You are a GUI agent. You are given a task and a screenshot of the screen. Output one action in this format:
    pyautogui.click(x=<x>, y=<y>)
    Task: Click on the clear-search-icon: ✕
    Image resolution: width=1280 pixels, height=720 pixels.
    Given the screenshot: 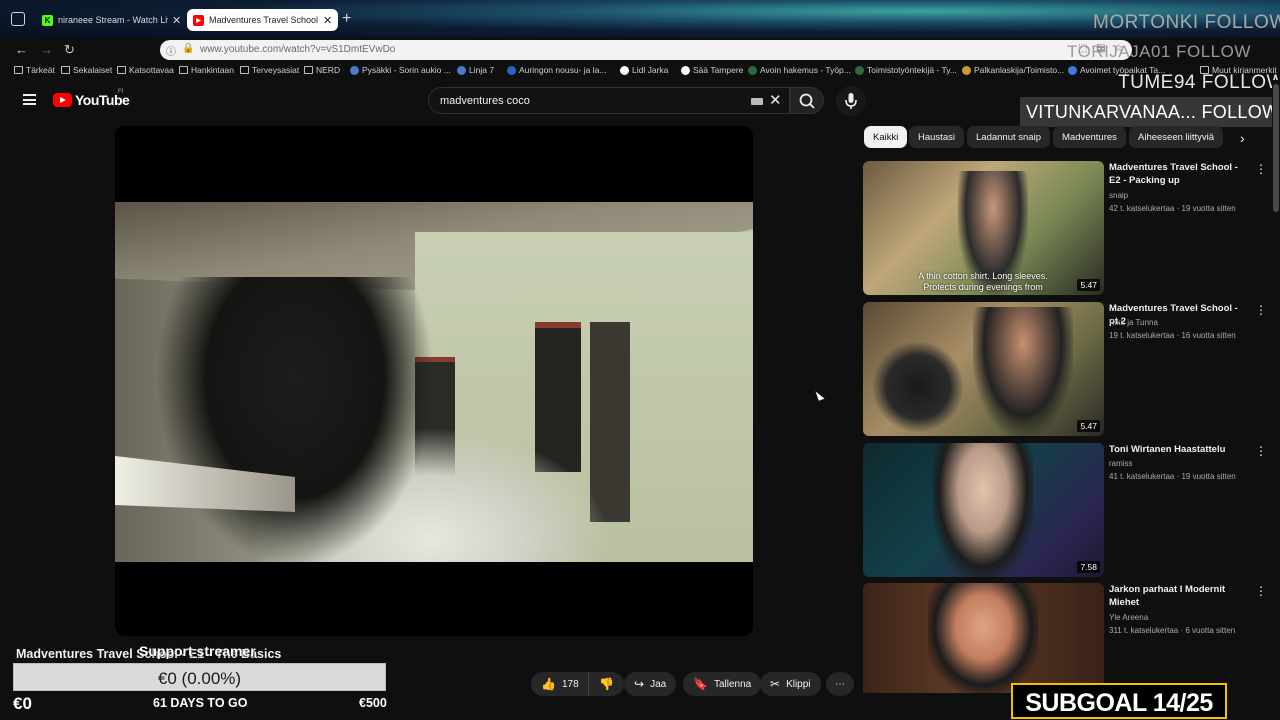 What is the action you would take?
    pyautogui.click(x=775, y=100)
    